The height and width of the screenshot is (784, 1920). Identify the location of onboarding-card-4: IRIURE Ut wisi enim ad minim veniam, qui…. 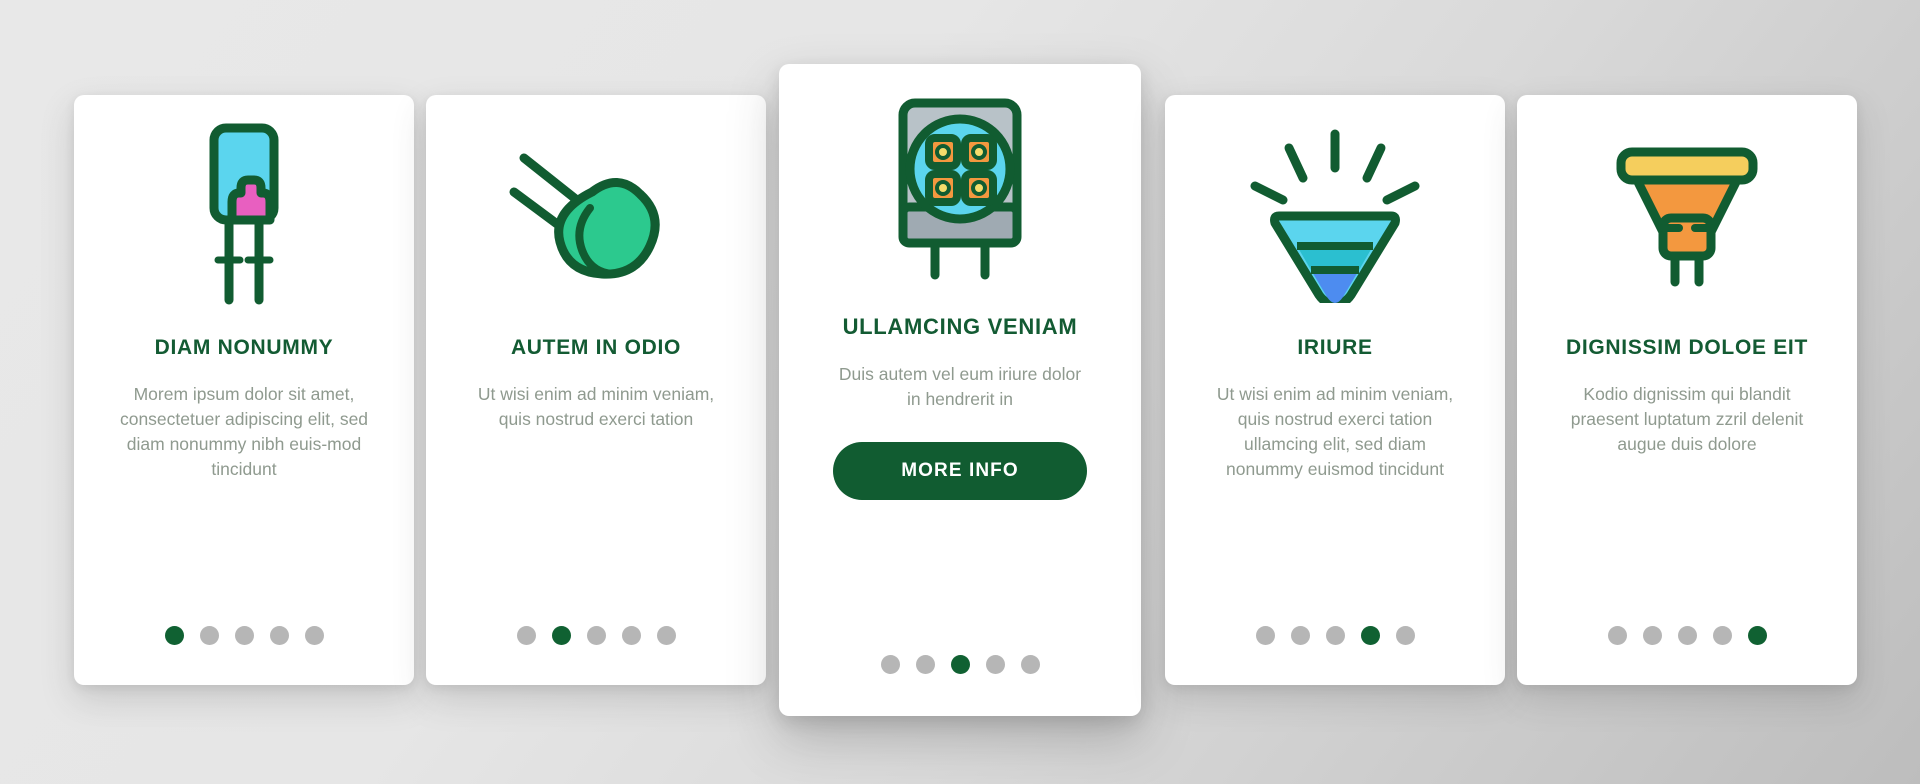
(1335, 390).